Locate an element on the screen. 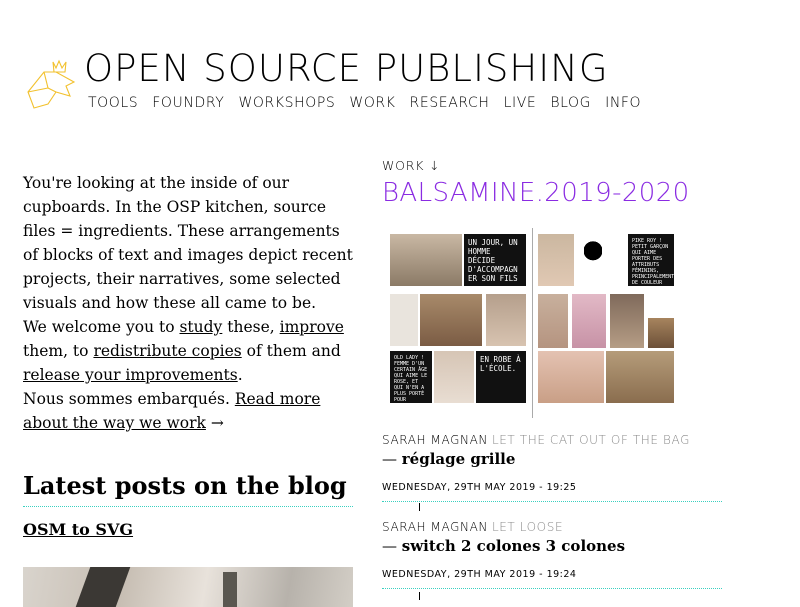  visual-divider is located at coordinates (532, 323).